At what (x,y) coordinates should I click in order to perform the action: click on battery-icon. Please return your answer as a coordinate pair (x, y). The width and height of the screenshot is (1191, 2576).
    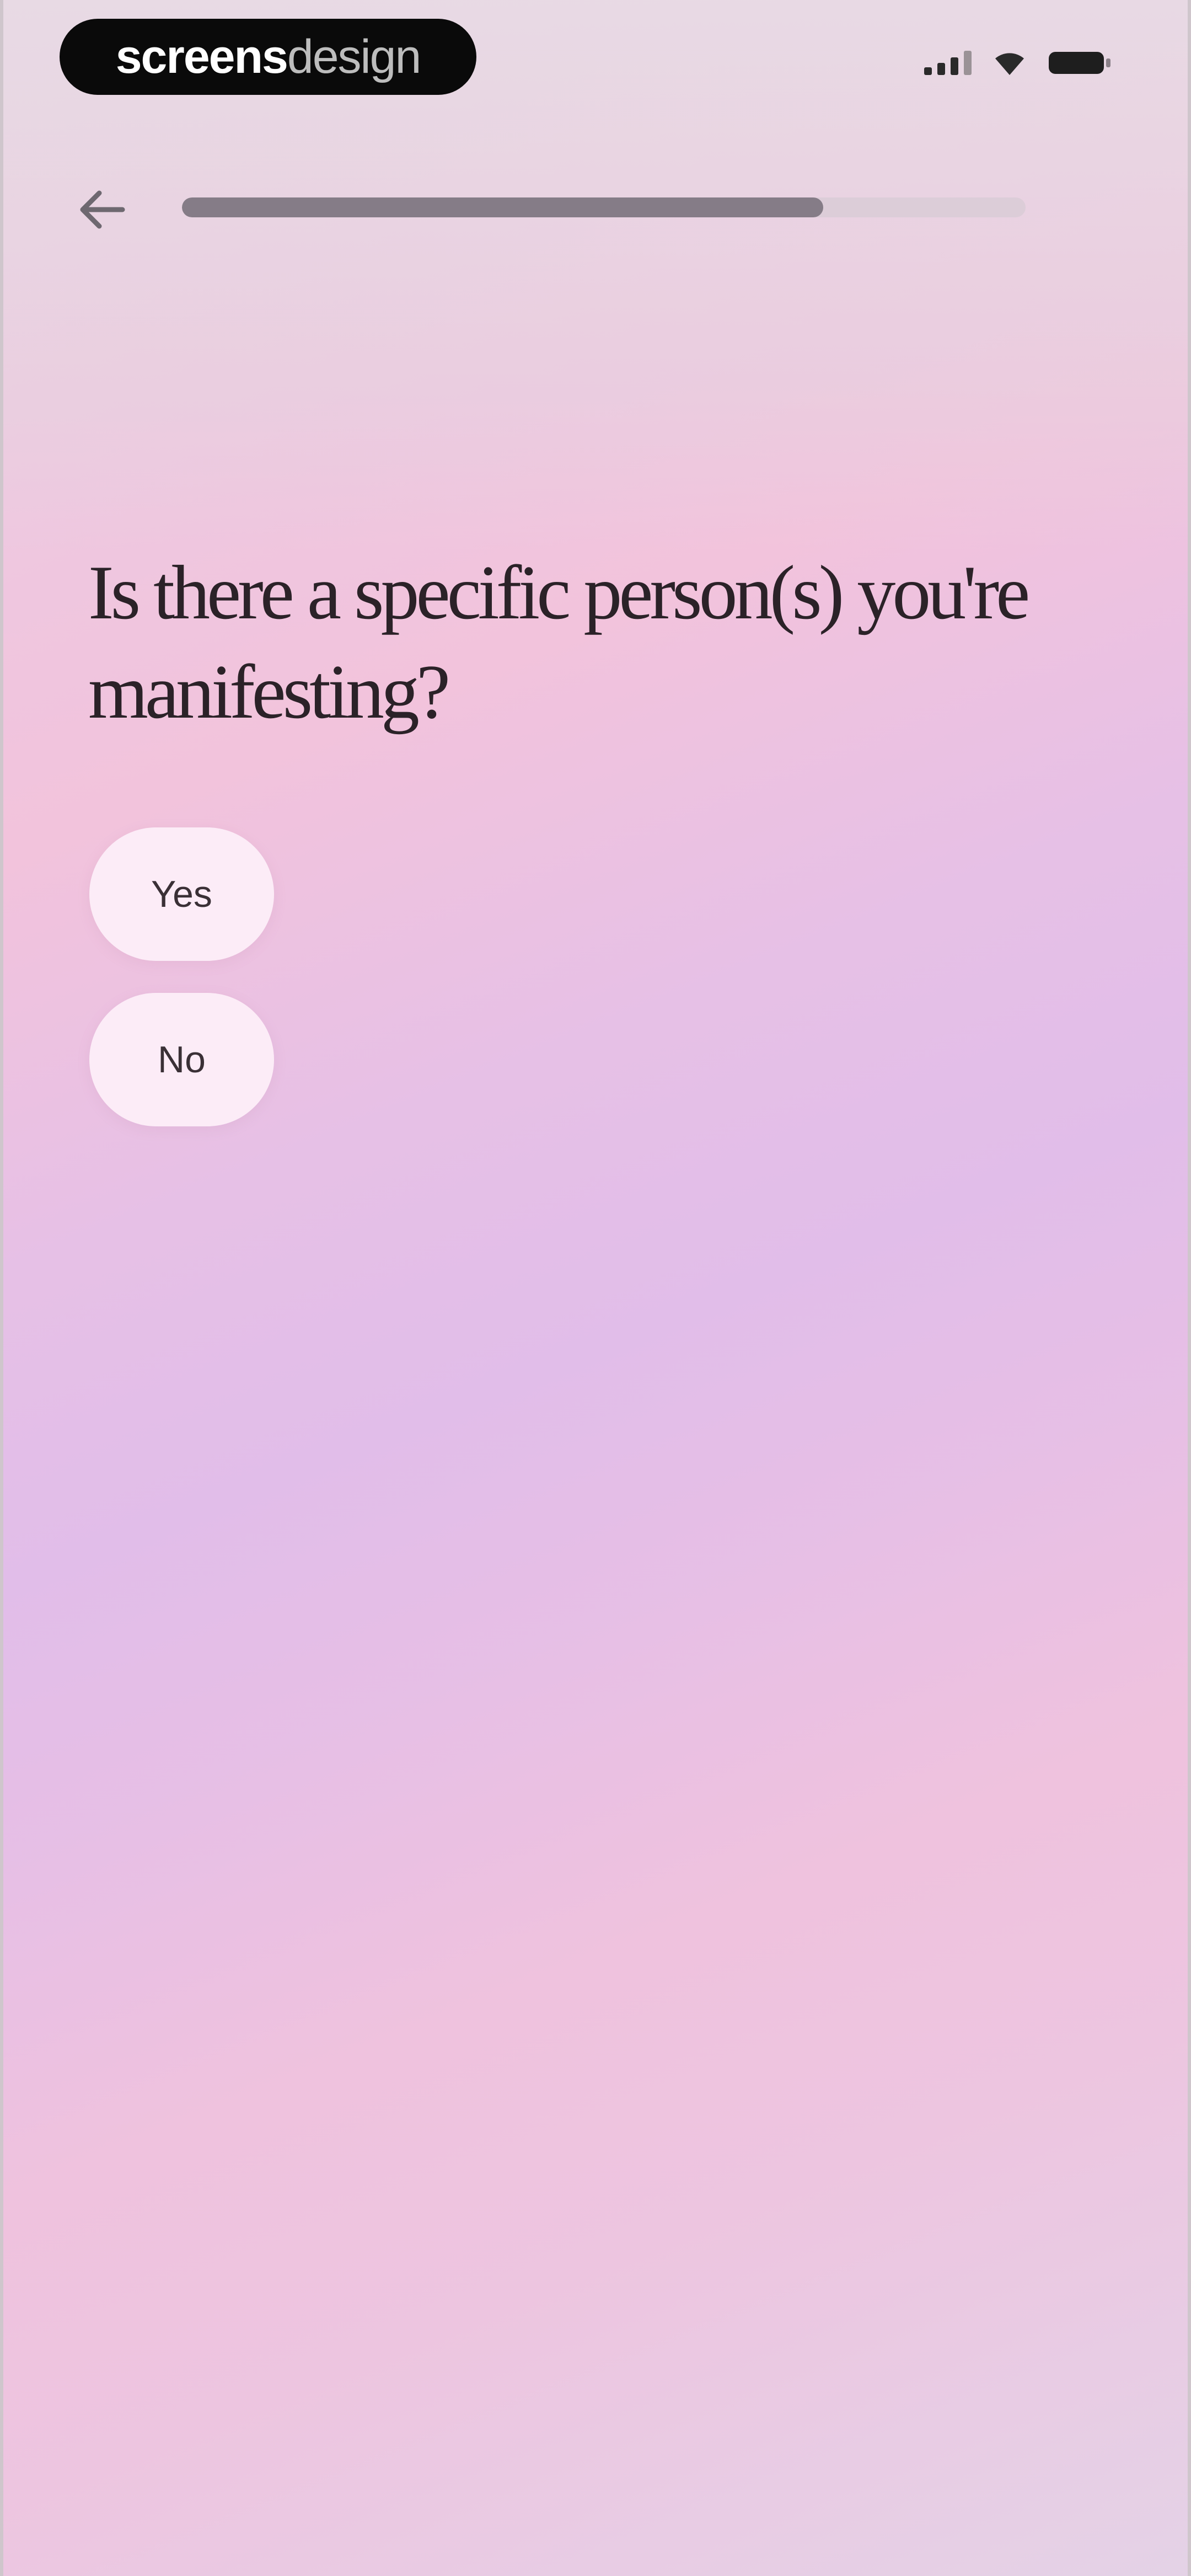
    Looking at the image, I should click on (1079, 63).